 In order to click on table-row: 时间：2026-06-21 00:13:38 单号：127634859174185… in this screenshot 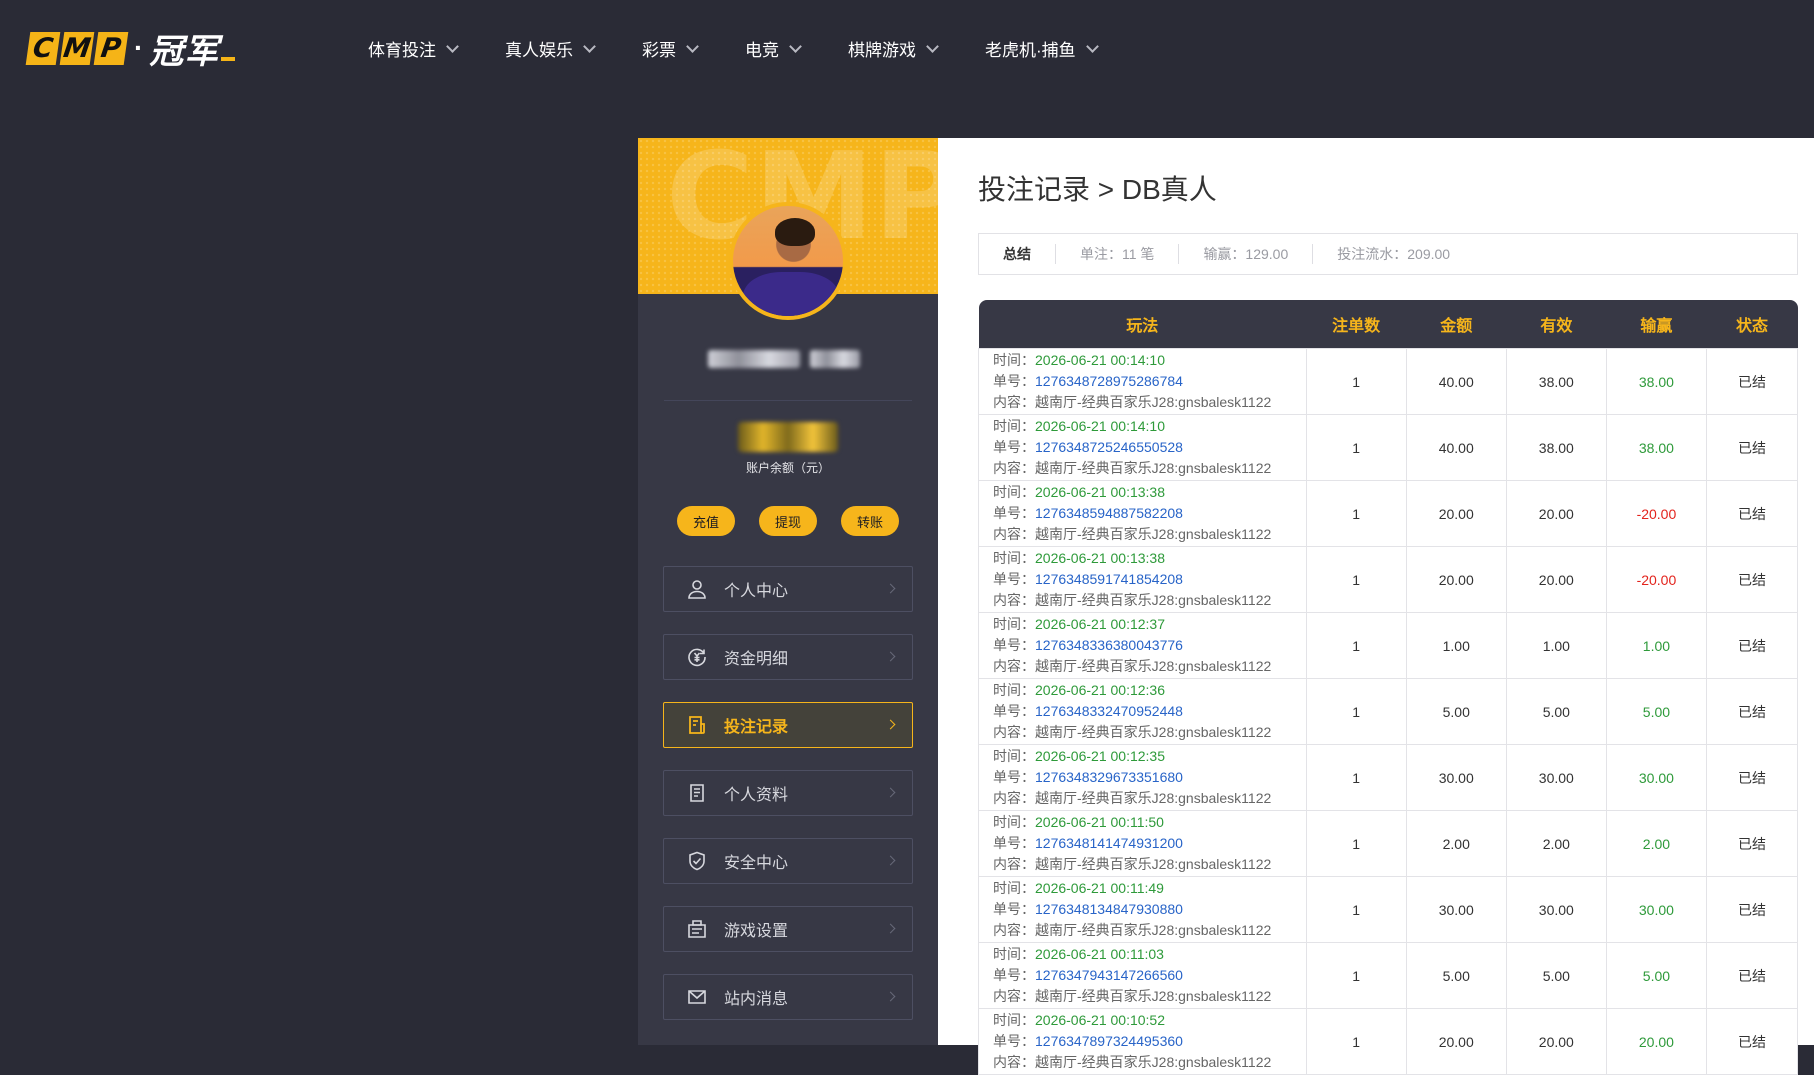, I will do `click(1388, 579)`.